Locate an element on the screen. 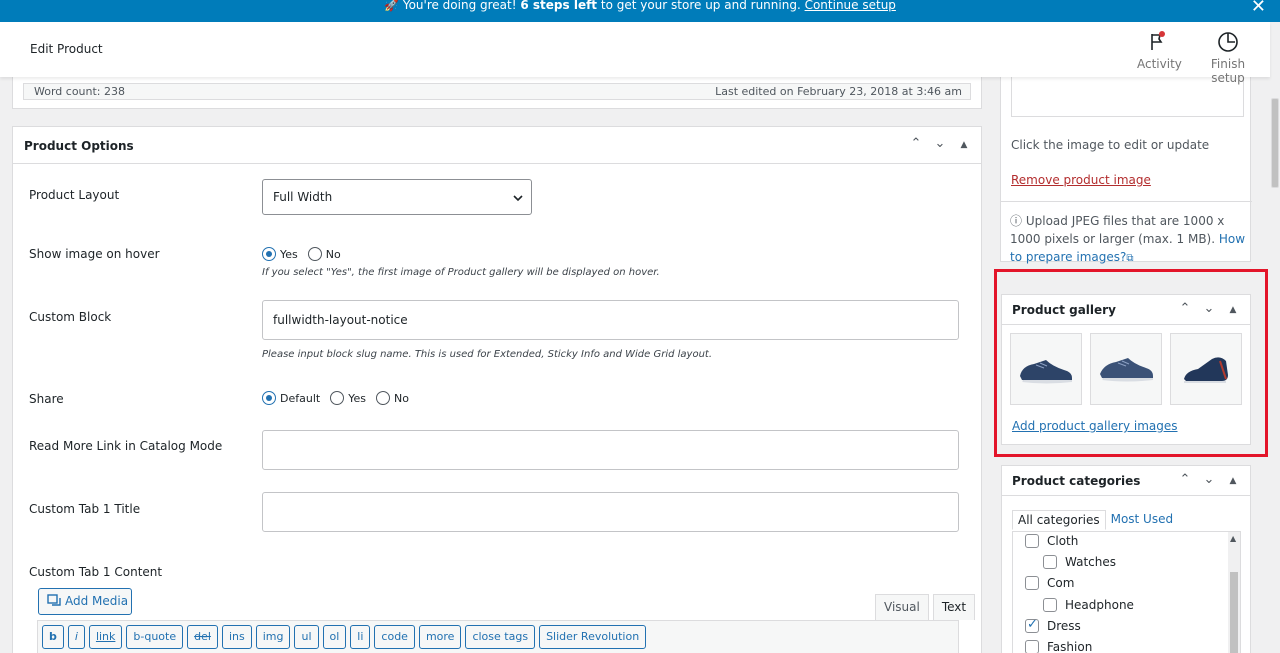 The image size is (1280, 653). product-categories-header: Product categories ⌃ ⌄ ▲ is located at coordinates (1126, 481).